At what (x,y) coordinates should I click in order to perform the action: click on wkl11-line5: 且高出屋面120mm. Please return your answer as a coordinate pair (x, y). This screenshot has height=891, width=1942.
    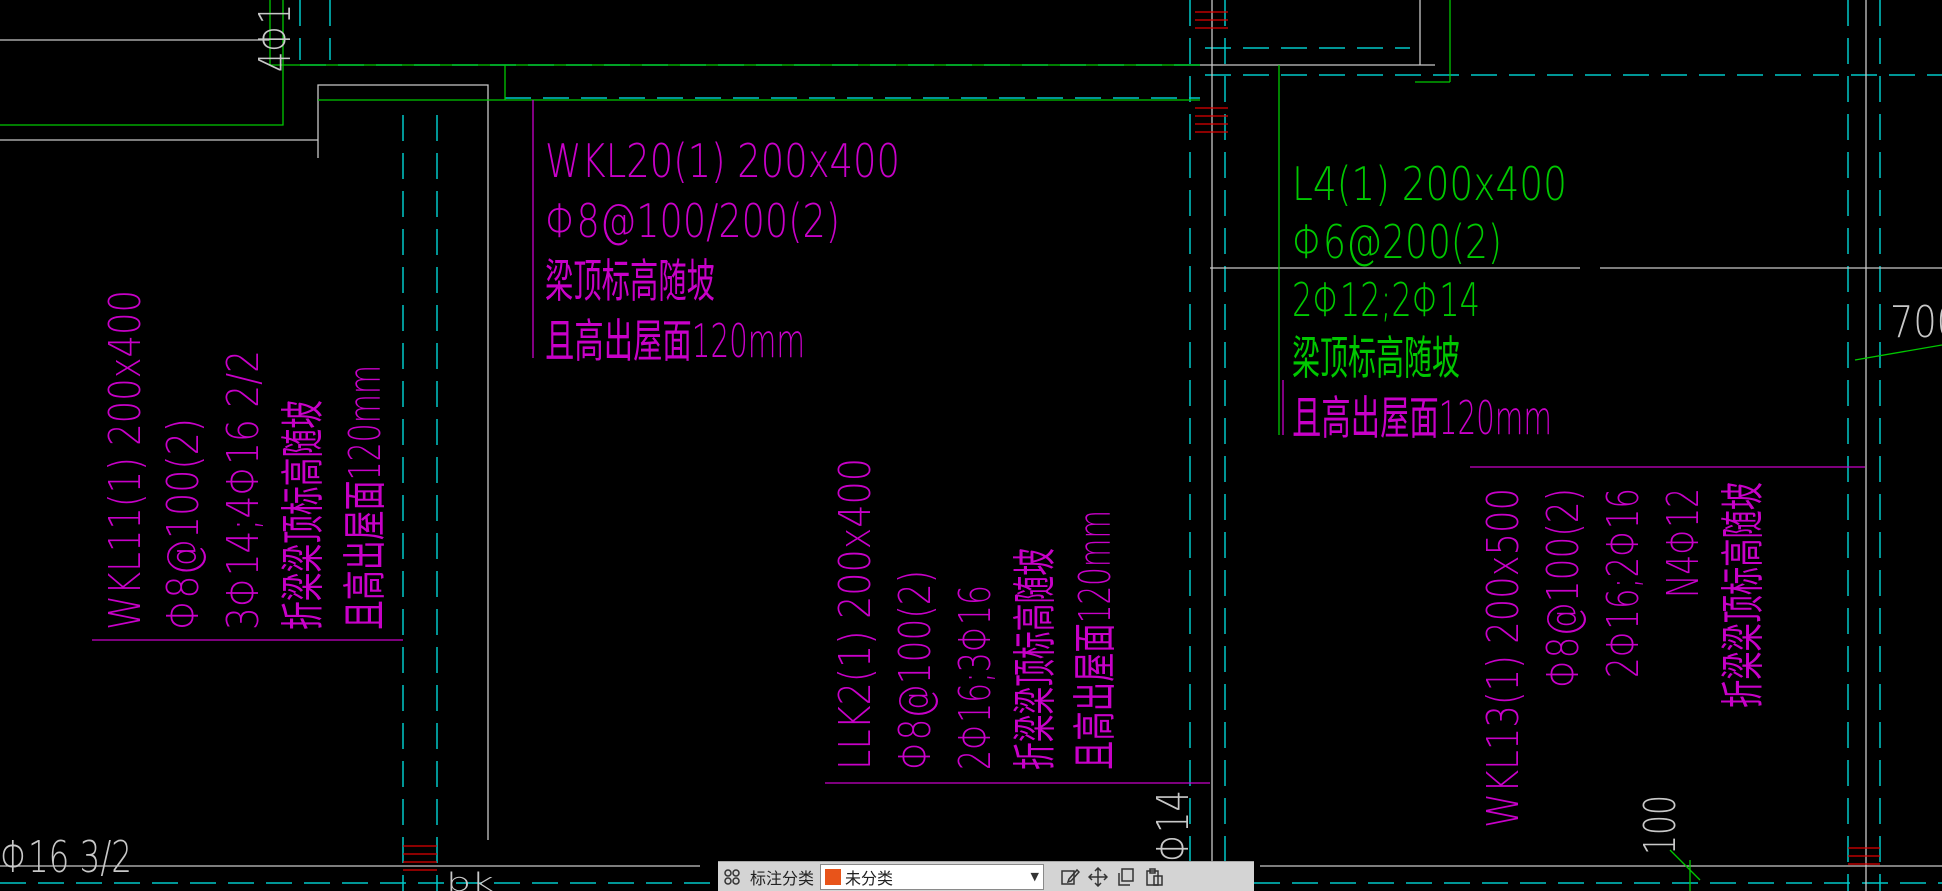
    Looking at the image, I should click on (365, 497).